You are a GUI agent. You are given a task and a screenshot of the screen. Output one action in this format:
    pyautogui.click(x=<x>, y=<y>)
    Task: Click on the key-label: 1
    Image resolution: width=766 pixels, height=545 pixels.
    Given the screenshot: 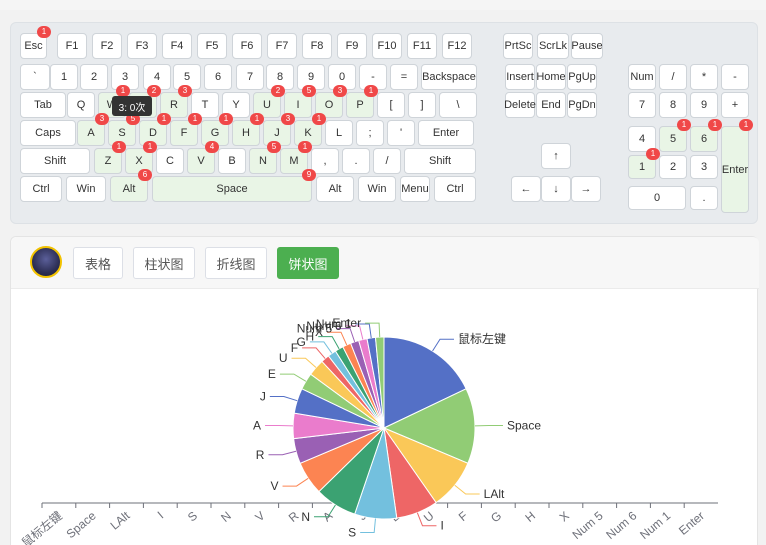 What is the action you would take?
    pyautogui.click(x=64, y=77)
    